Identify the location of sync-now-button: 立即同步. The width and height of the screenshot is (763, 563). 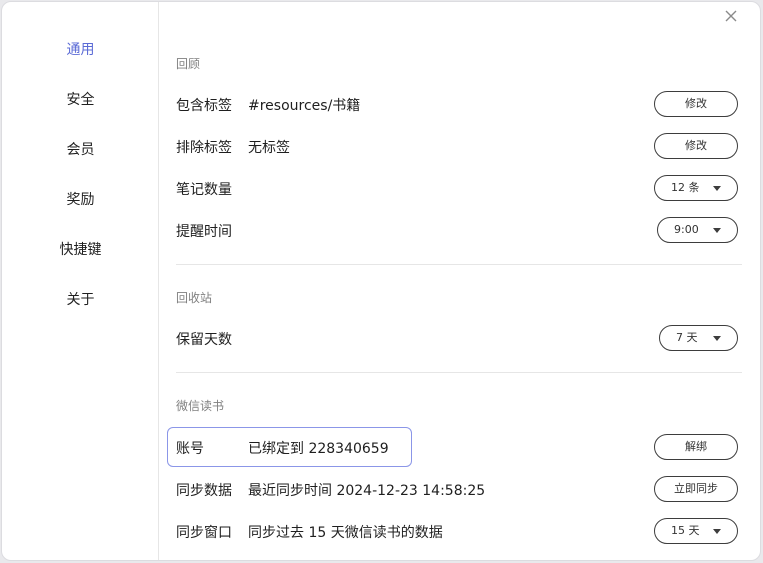
(696, 489).